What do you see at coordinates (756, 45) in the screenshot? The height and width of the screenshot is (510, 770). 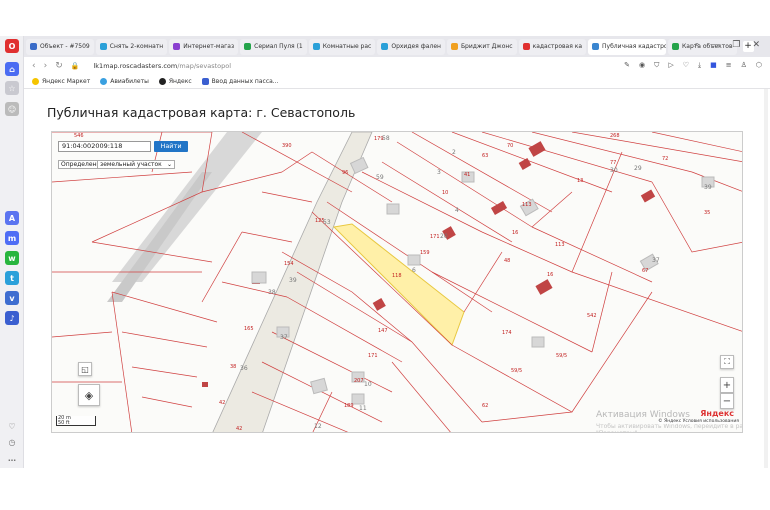 I see `close-icon: ✕` at bounding box center [756, 45].